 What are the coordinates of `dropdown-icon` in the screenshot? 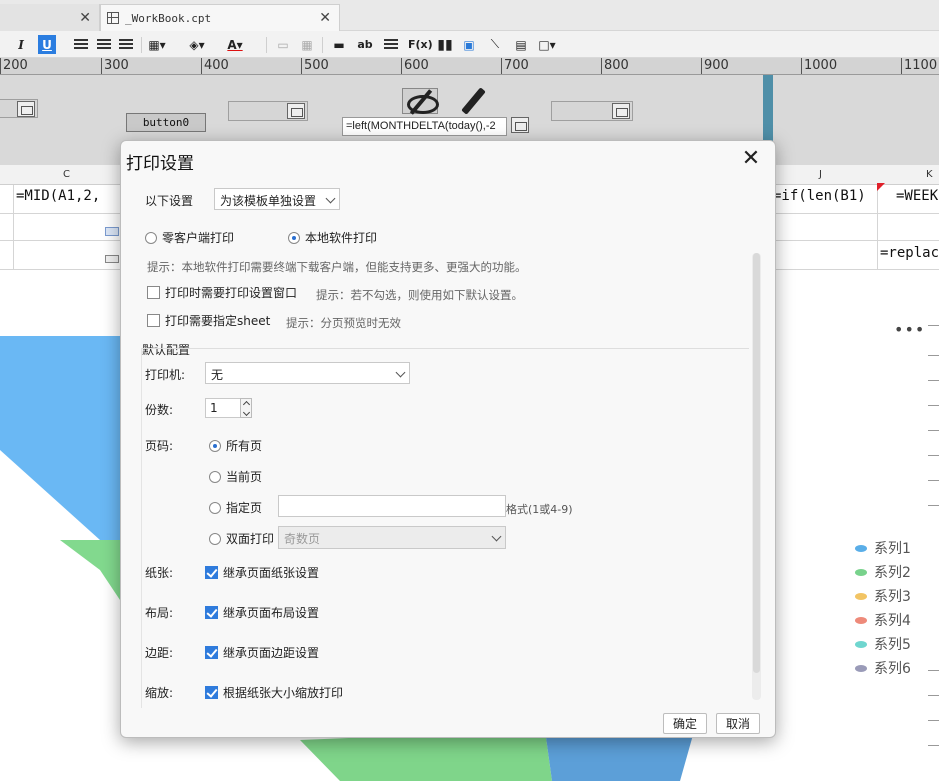 It's located at (26, 109).